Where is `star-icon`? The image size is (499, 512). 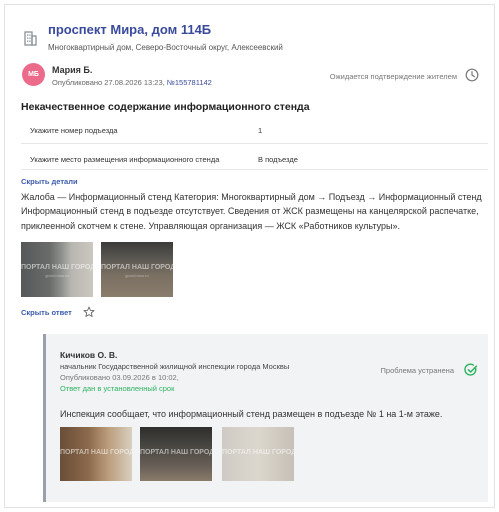
star-icon is located at coordinates (89, 312).